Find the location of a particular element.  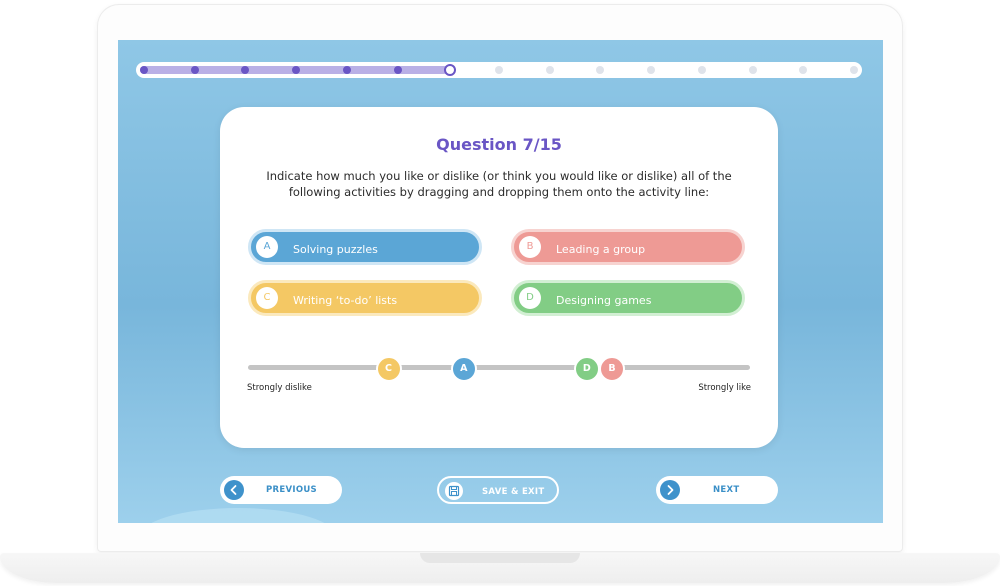

laptop-notch is located at coordinates (500, 558).